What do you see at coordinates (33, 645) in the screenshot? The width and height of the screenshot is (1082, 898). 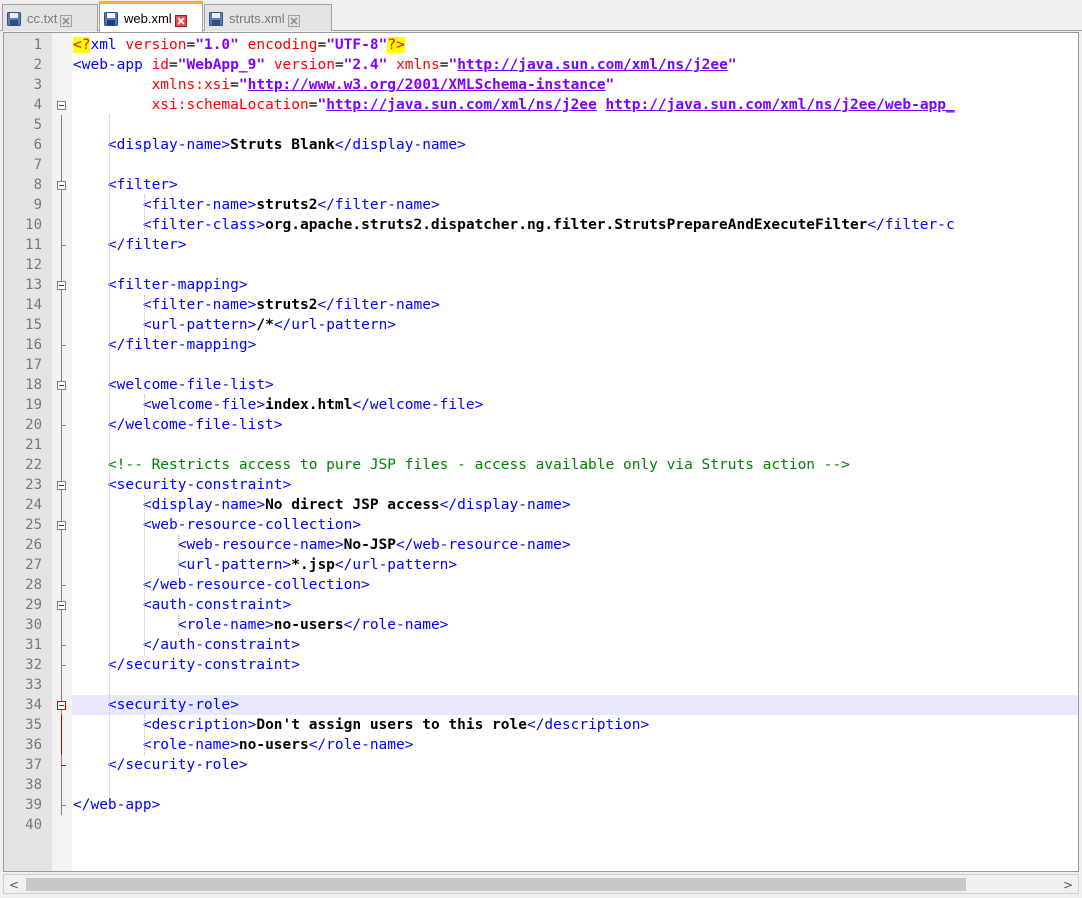 I see `line-number: 31` at bounding box center [33, 645].